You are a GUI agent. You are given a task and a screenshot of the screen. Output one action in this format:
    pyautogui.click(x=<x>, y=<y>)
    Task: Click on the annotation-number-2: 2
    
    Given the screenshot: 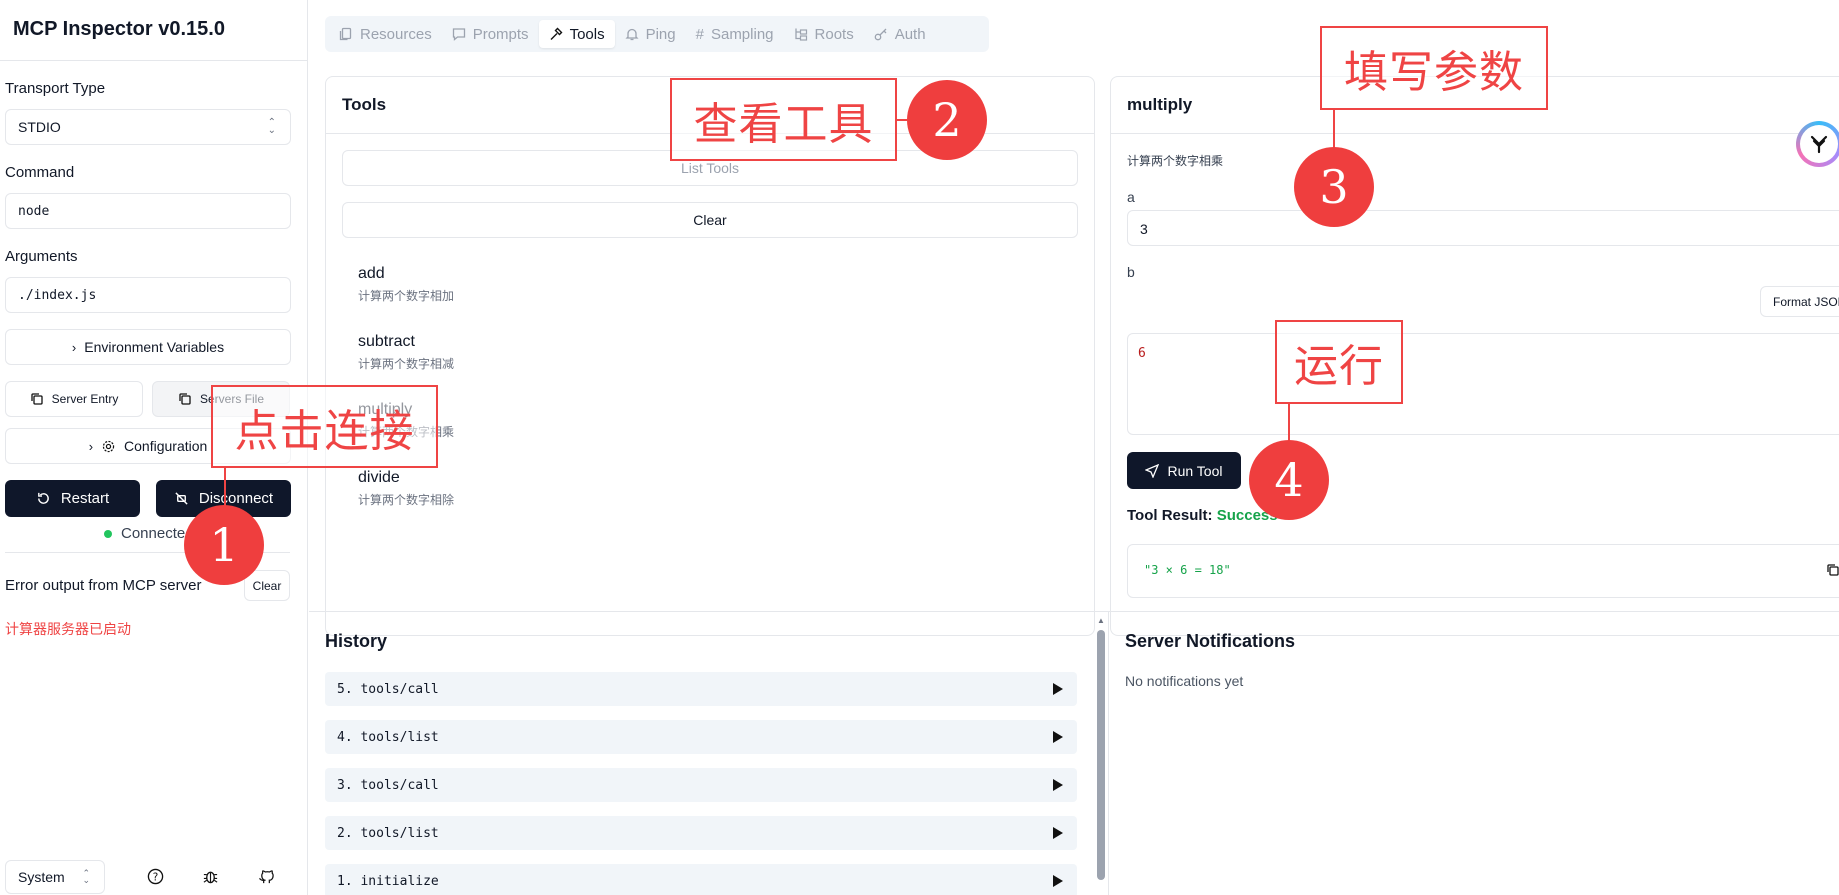 What is the action you would take?
    pyautogui.click(x=947, y=120)
    